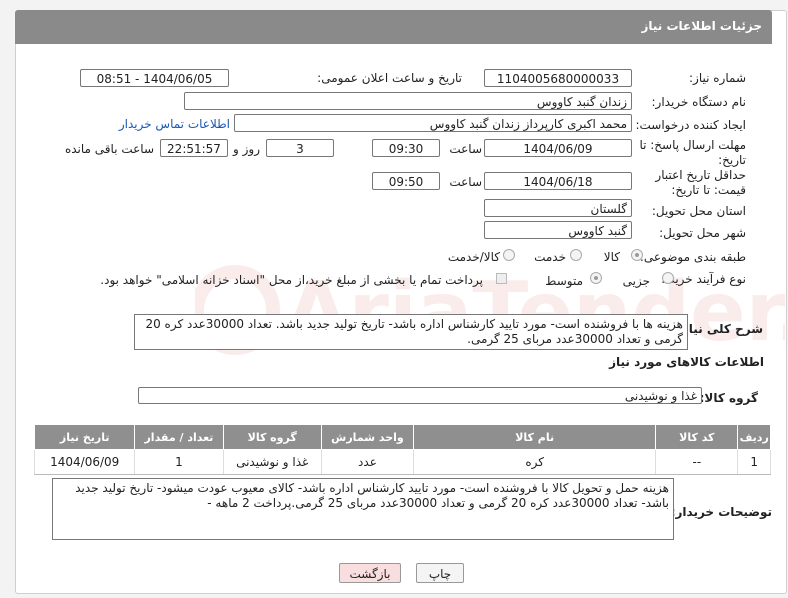 The width and height of the screenshot is (788, 598). What do you see at coordinates (699, 102) in the screenshot?
I see `buyer-org-label: نام دستگاه خریدار:` at bounding box center [699, 102].